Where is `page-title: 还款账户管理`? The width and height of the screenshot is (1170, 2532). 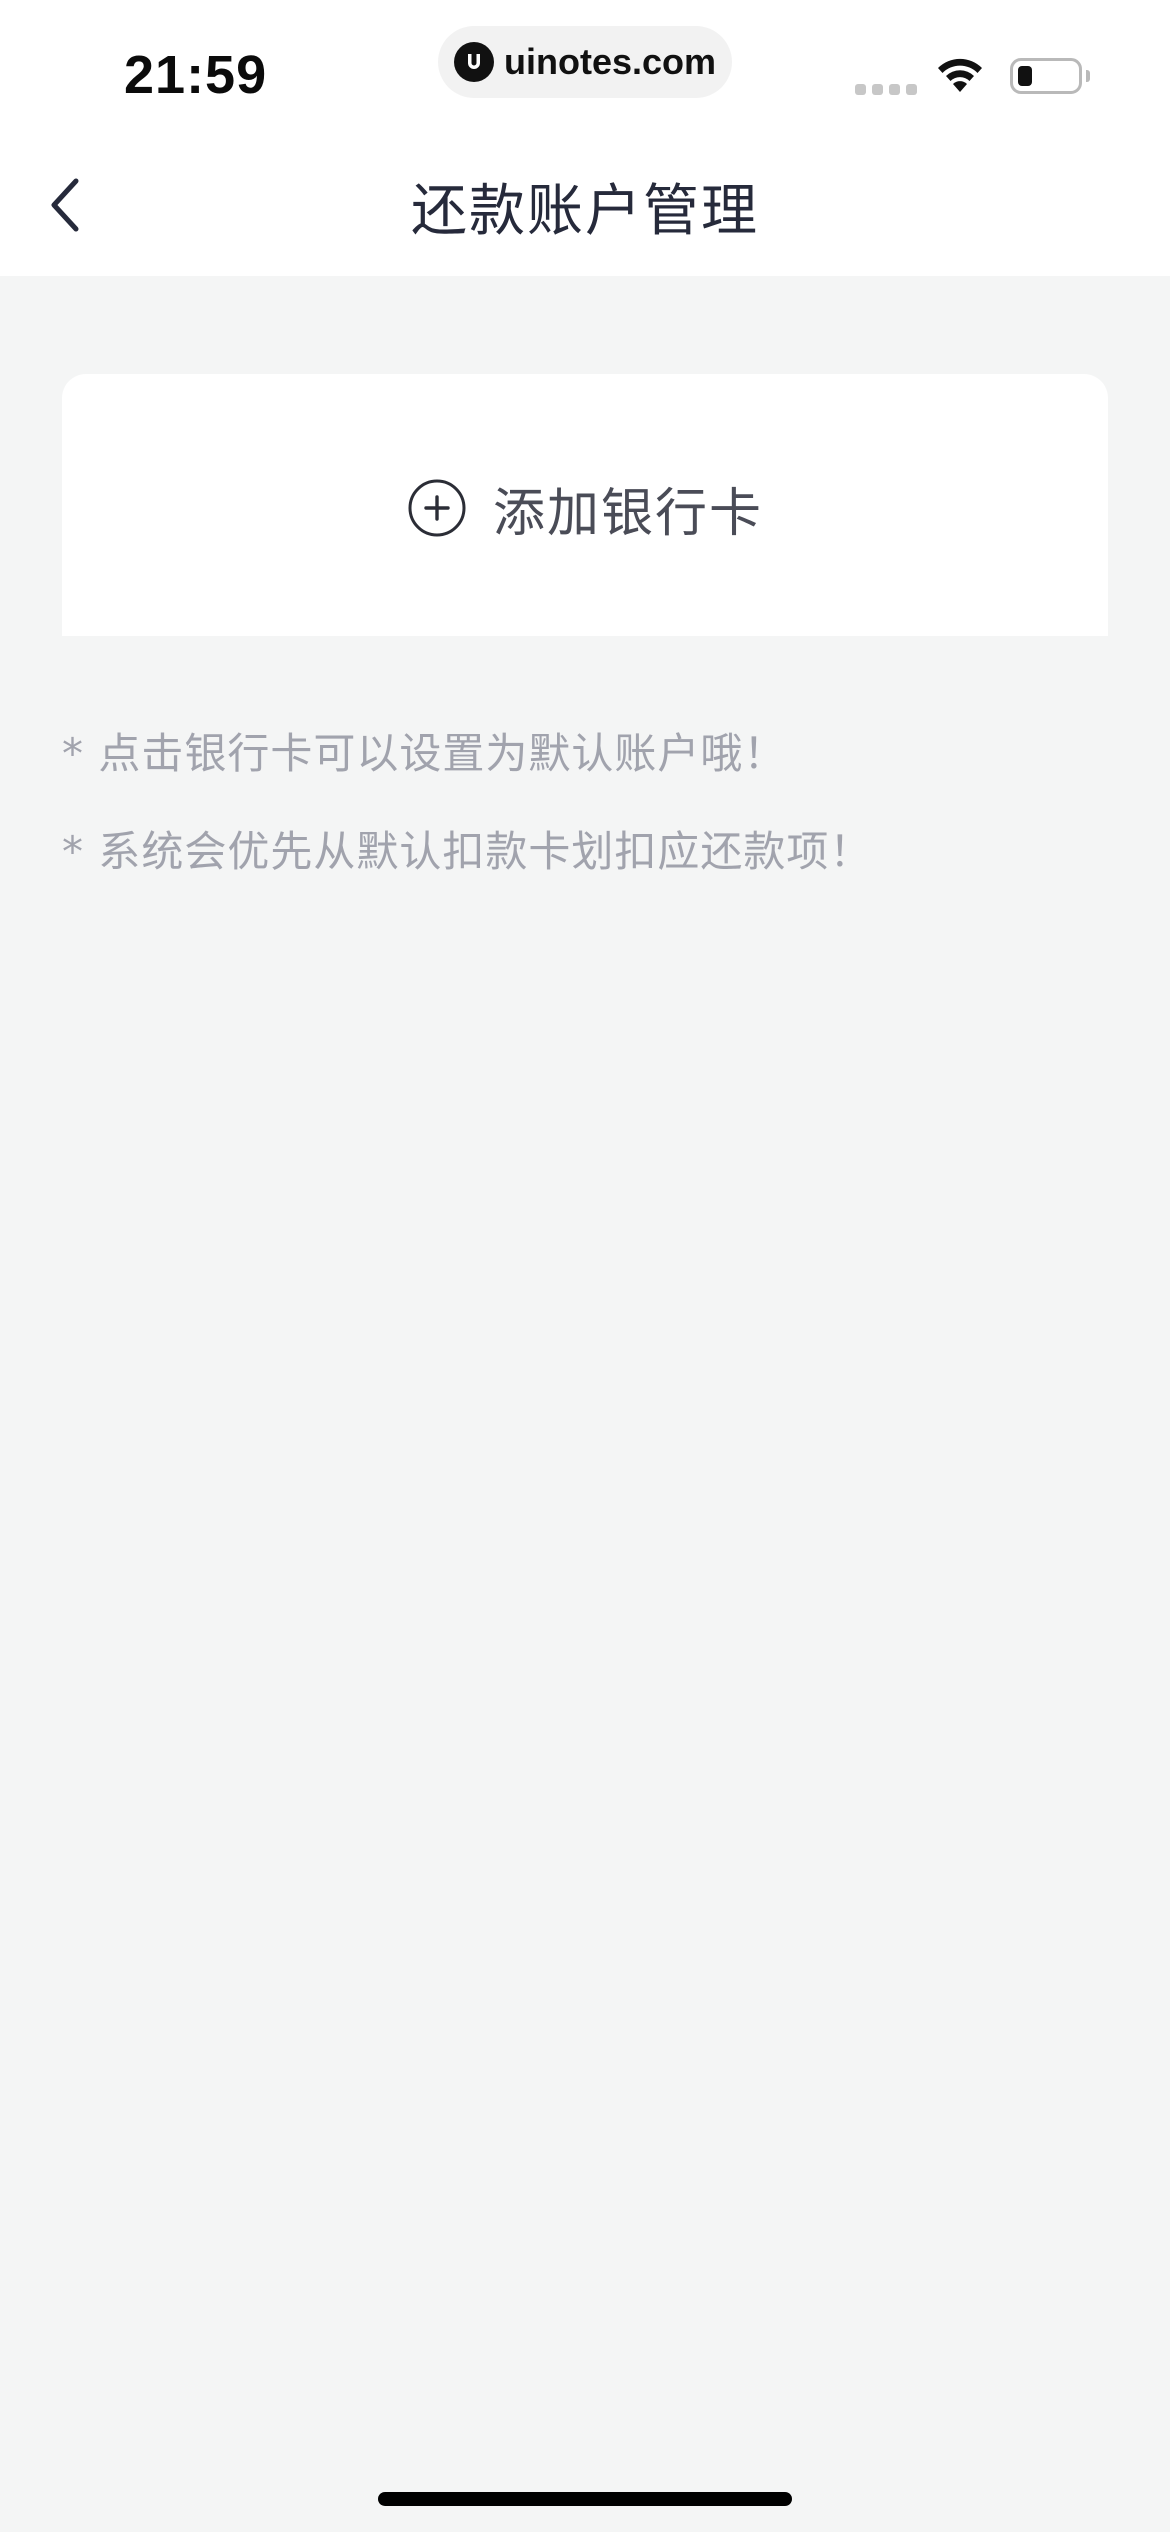 page-title: 还款账户管理 is located at coordinates (585, 211).